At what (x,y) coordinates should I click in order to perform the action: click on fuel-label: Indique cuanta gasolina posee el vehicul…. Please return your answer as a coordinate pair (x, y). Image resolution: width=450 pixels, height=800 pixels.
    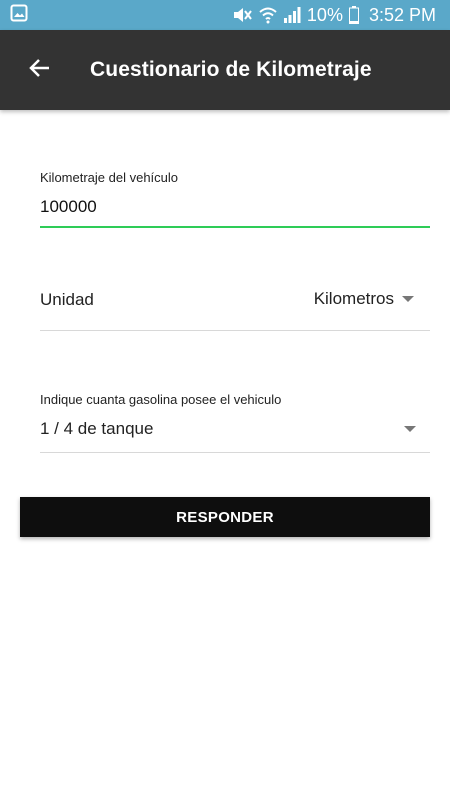
    Looking at the image, I should click on (161, 399).